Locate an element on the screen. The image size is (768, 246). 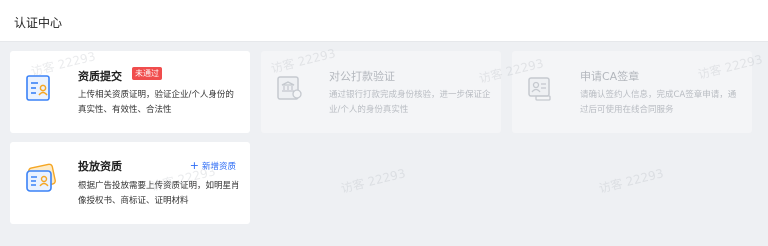
card-description: 根据广告投放需要上传资质证明，如明星肖像授权书、商标证、证明材料 is located at coordinates (159, 193).